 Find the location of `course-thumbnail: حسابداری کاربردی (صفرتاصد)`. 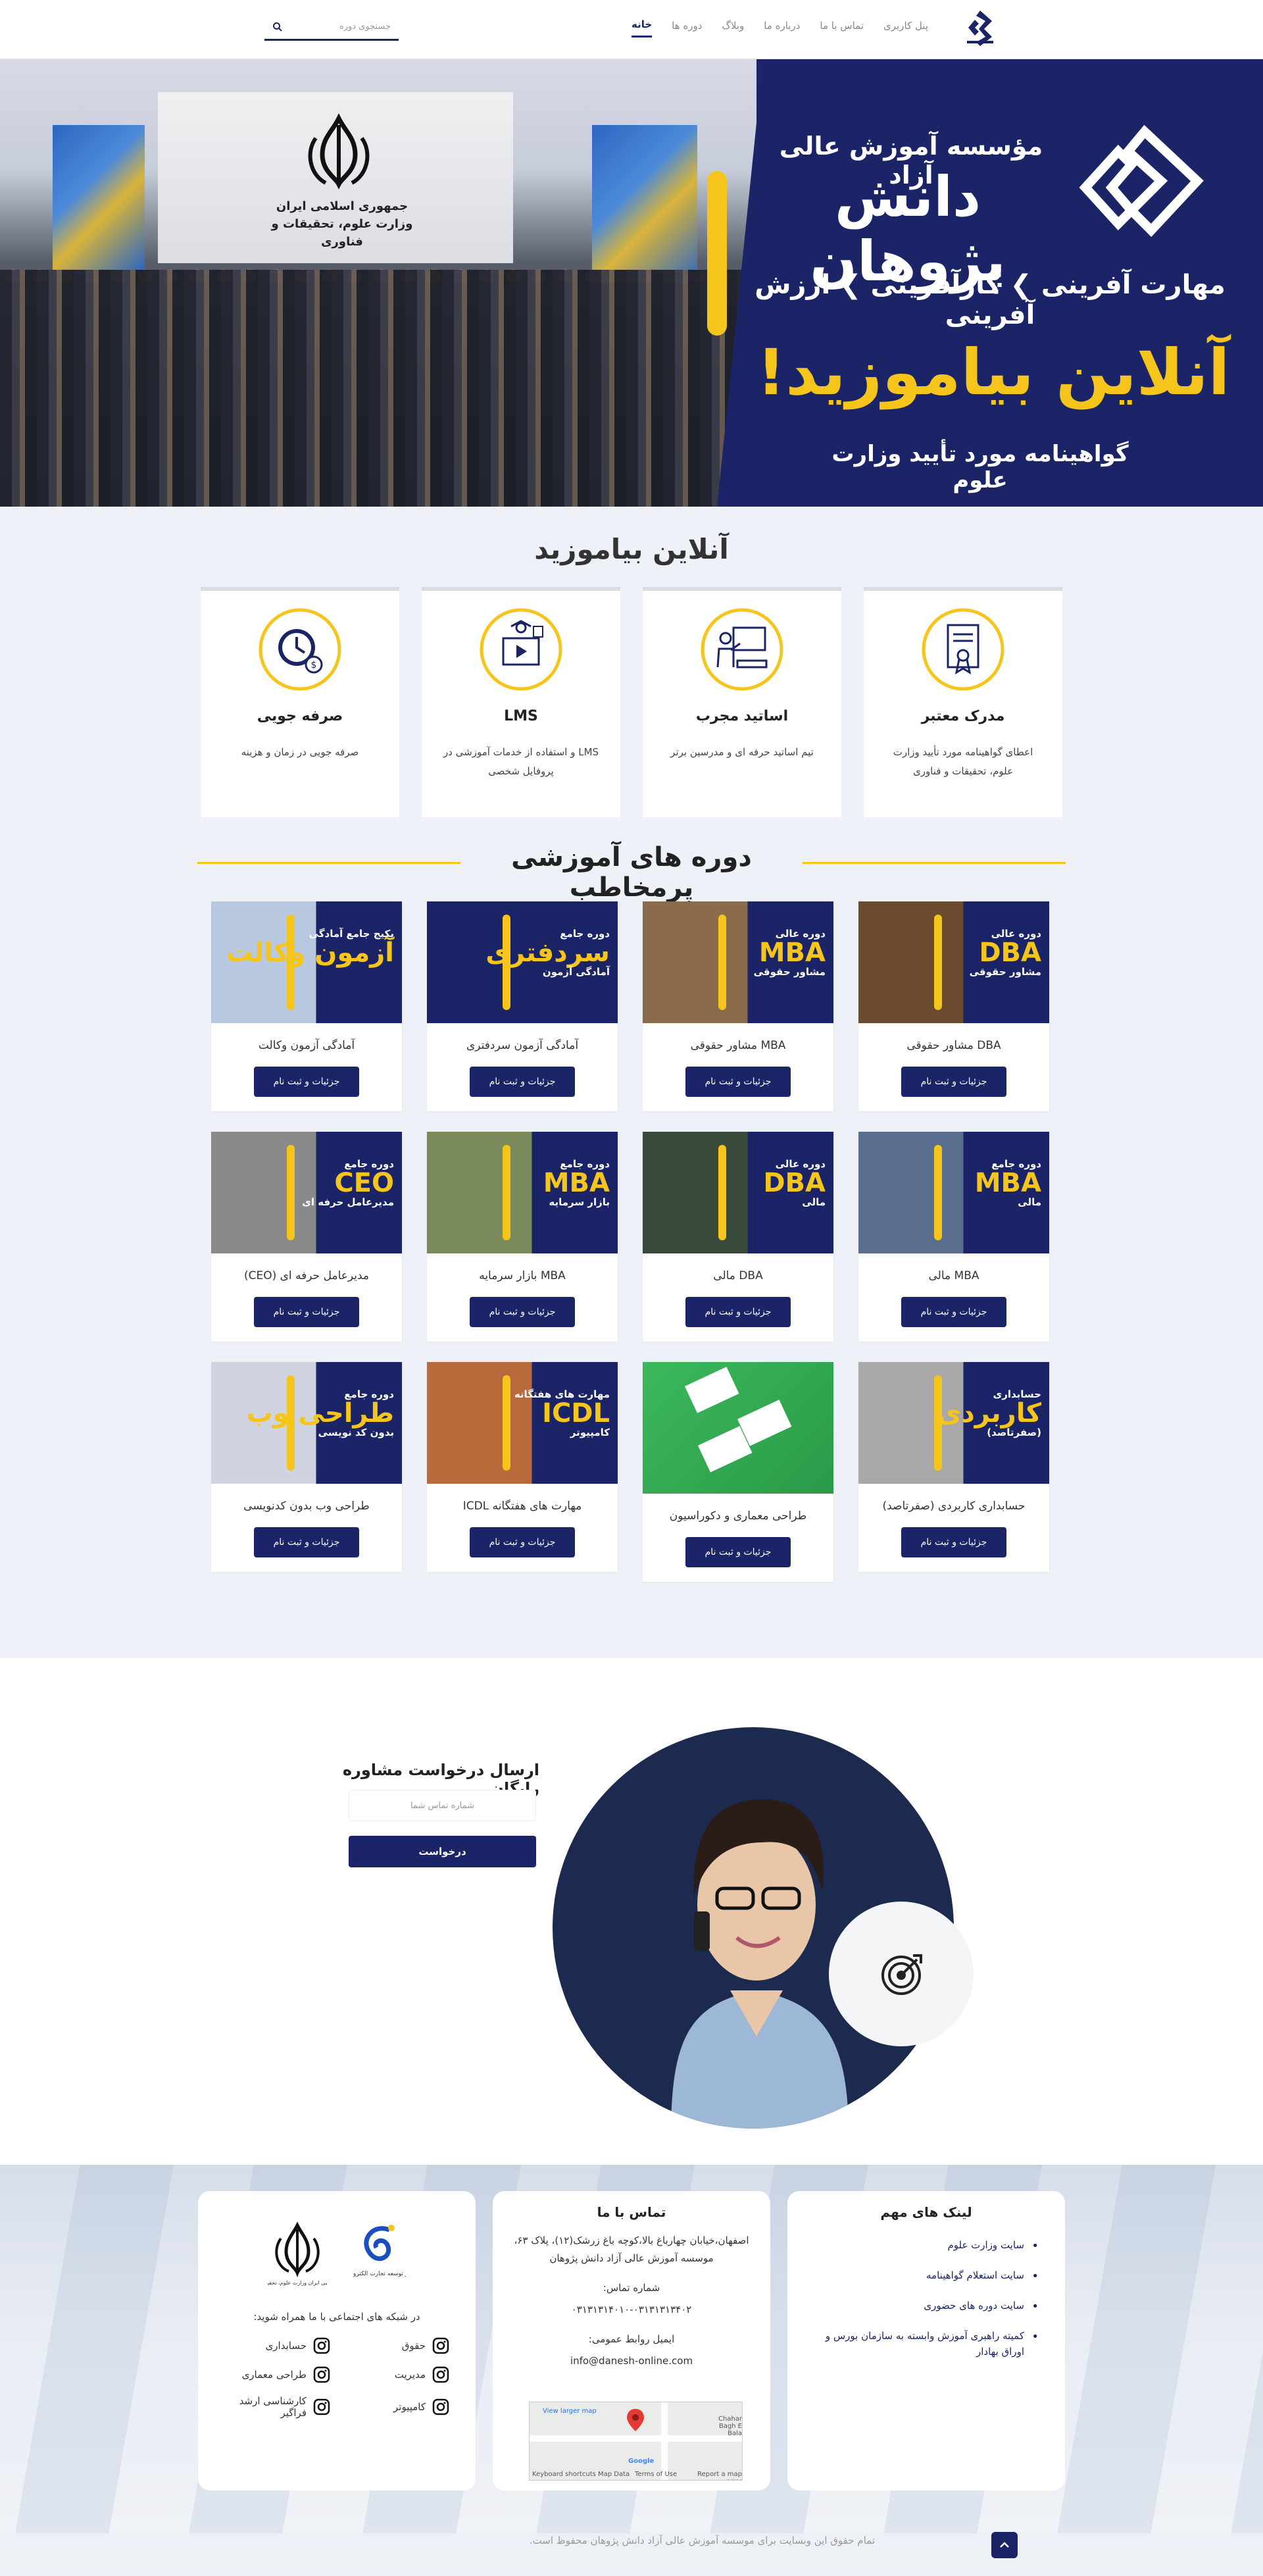

course-thumbnail: حسابداری کاربردی (صفرتاصد) is located at coordinates (953, 1423).